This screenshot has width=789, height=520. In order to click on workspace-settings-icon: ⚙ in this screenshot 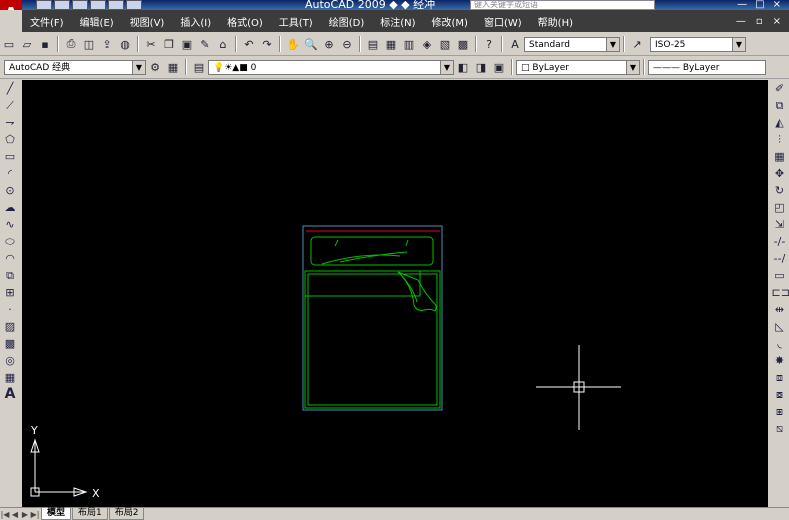, I will do `click(155, 67)`.